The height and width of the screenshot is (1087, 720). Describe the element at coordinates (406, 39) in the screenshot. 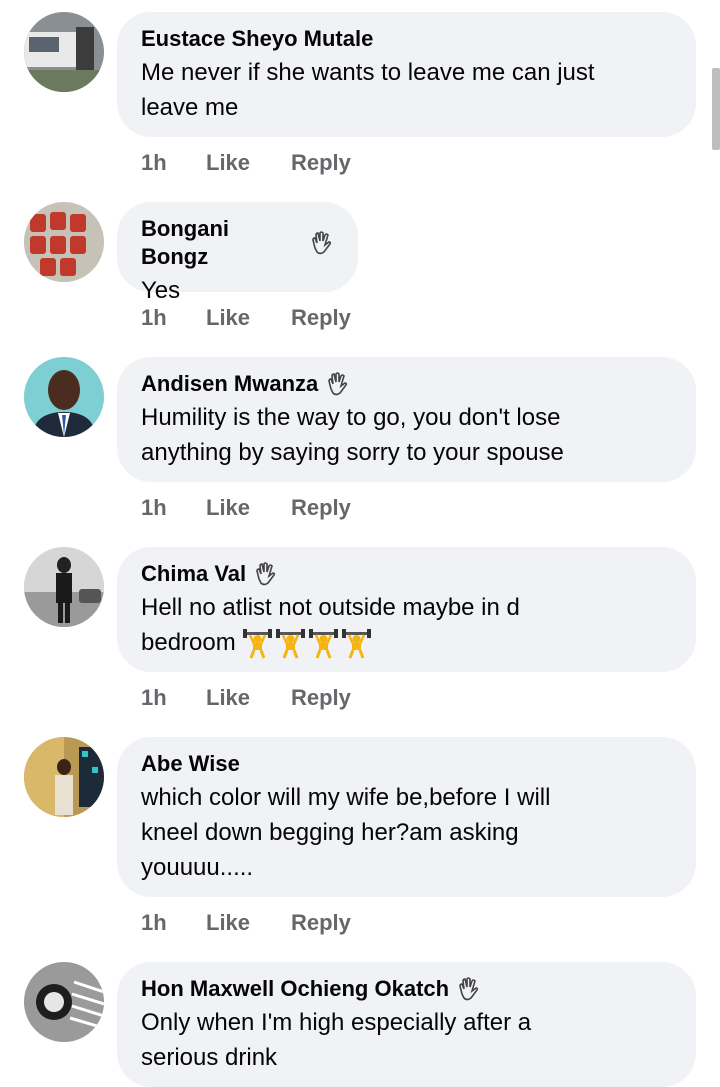

I see `commenter-name: Eustace Sheyo Mutale` at that location.